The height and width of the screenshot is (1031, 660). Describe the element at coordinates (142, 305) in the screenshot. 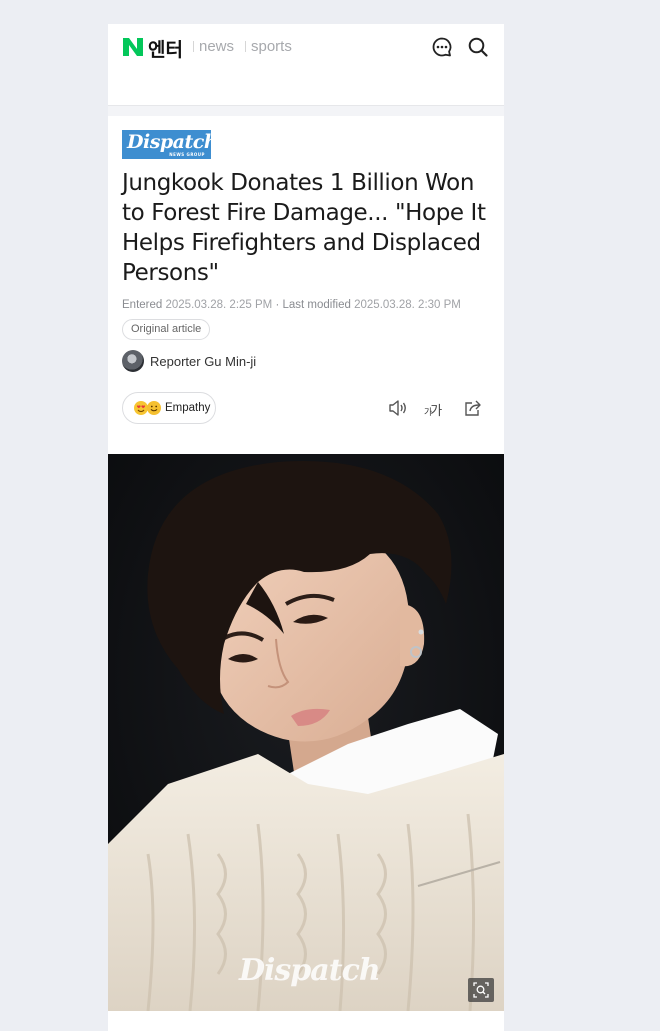

I see `entered-label: Entered` at that location.